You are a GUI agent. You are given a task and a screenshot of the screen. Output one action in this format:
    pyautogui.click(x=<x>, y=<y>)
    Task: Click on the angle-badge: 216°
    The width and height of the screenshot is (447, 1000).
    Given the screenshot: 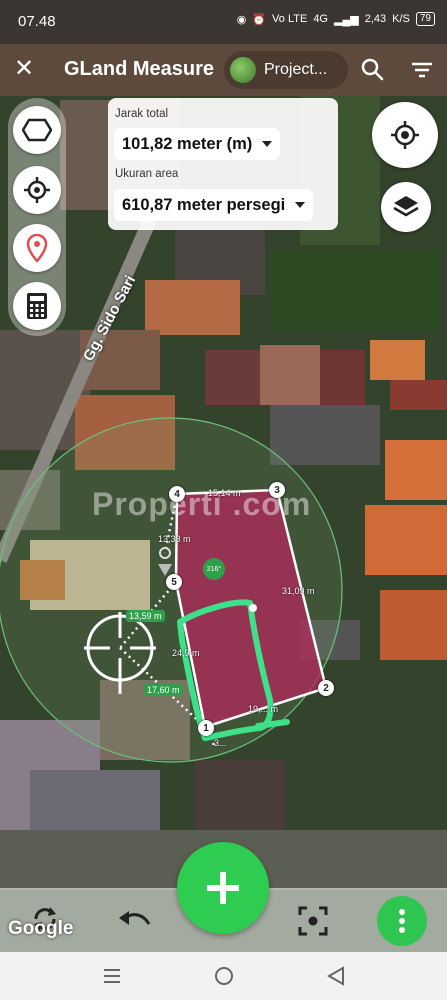 What is the action you would take?
    pyautogui.click(x=214, y=569)
    